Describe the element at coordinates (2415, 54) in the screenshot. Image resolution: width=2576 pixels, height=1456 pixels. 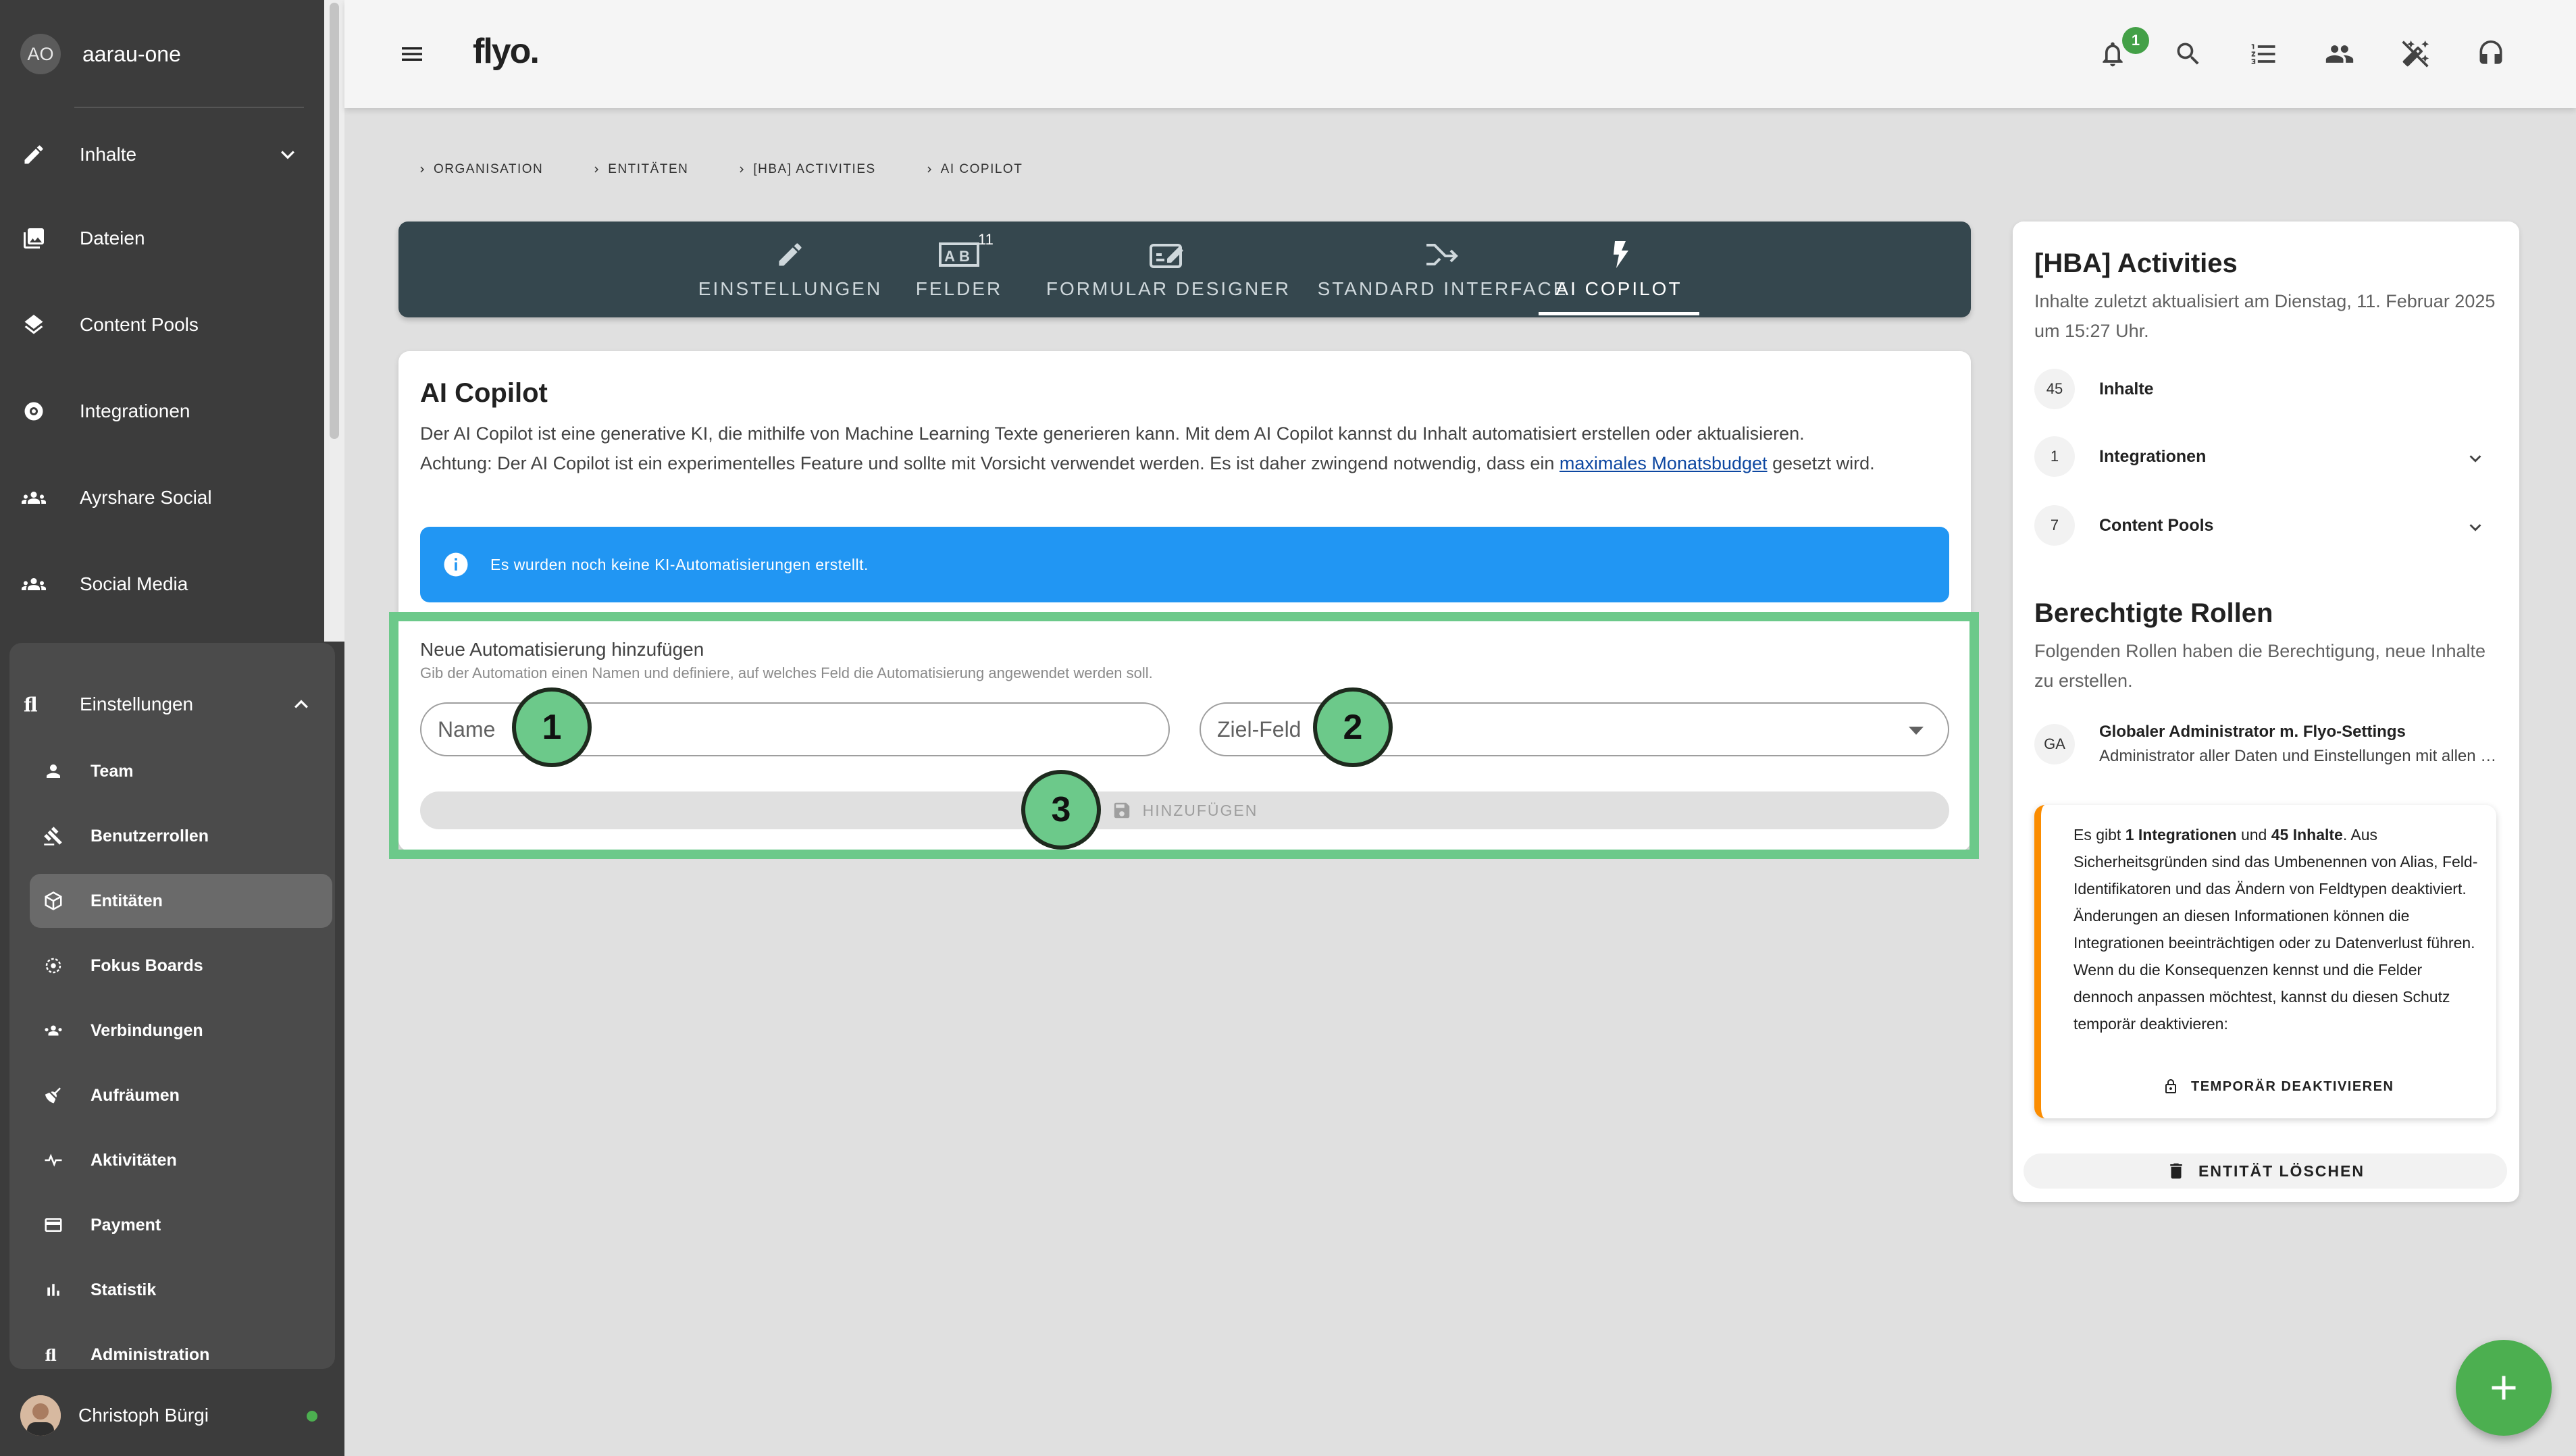
I see `magic-off-icon` at that location.